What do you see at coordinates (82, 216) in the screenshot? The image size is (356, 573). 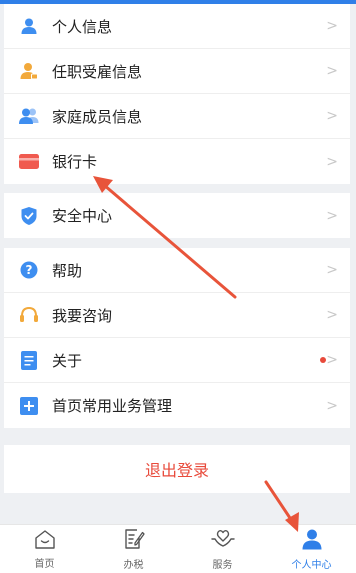 I see `menu-item-label: 安全中心` at bounding box center [82, 216].